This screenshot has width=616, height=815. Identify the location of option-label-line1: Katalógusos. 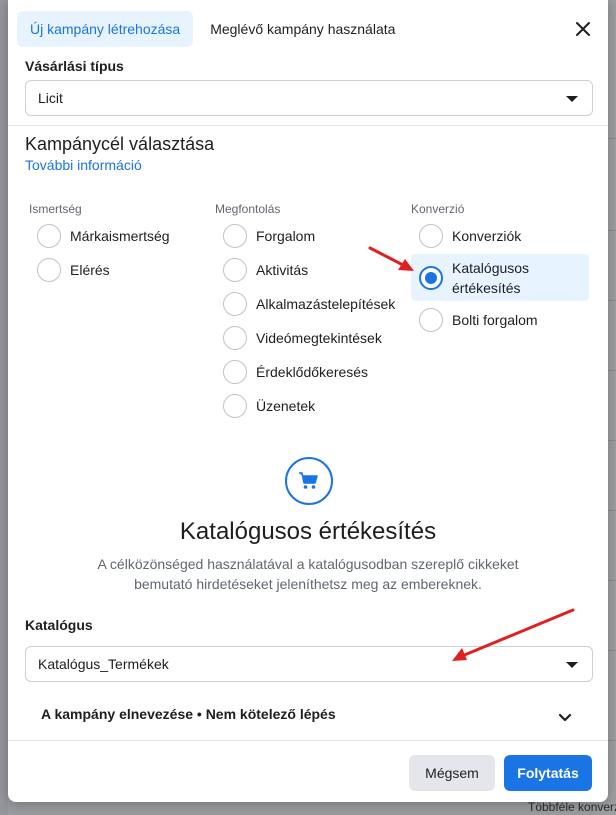
(491, 267).